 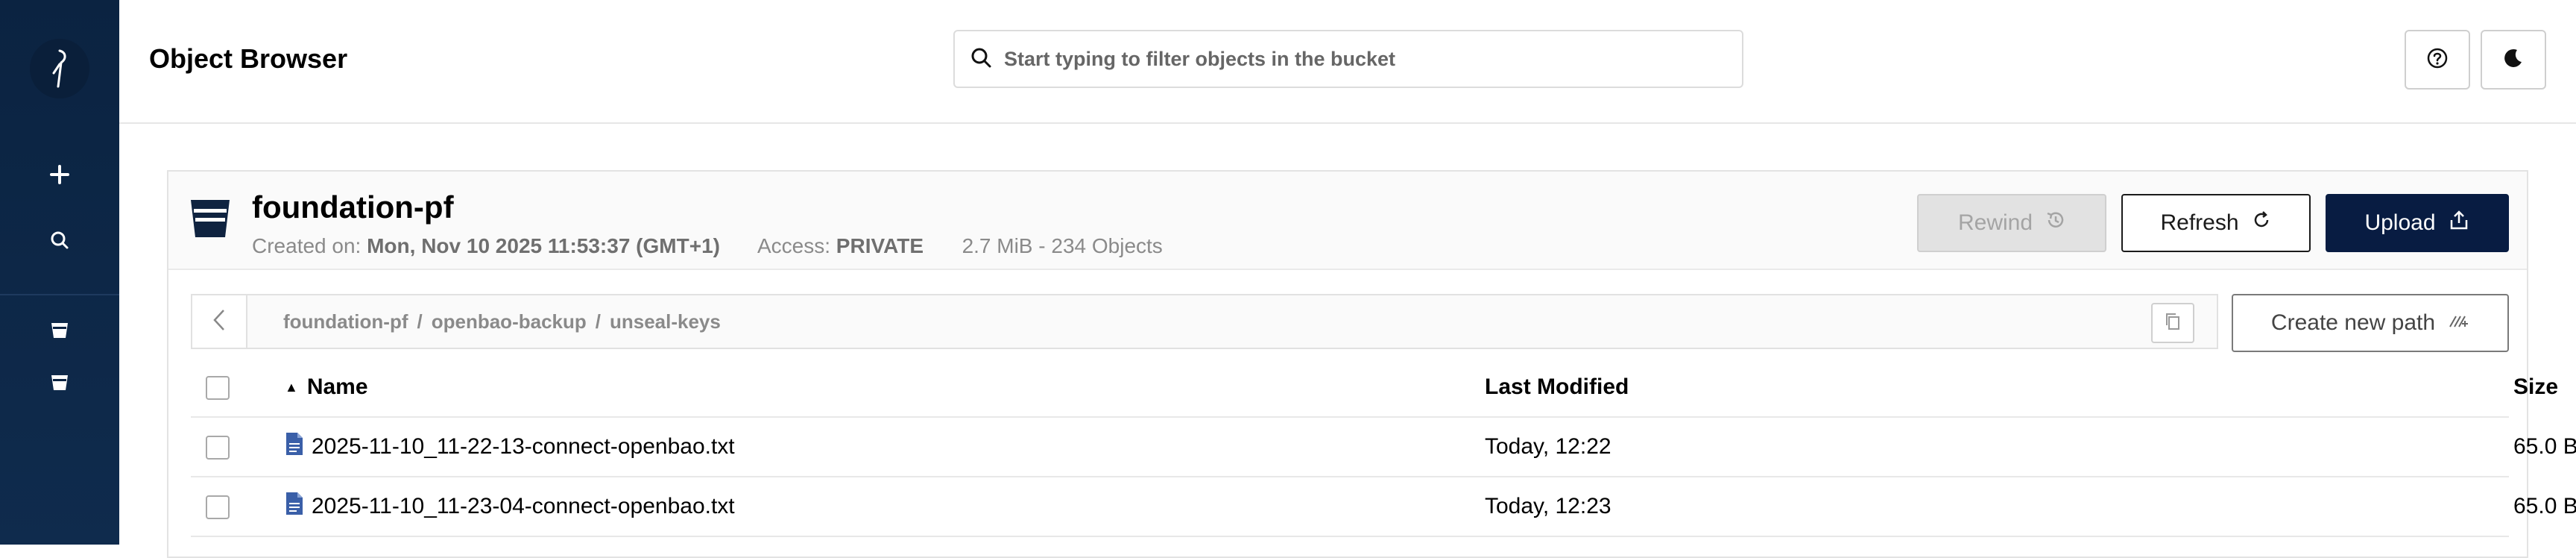 I want to click on column-header-size: Size, so click(x=2535, y=387).